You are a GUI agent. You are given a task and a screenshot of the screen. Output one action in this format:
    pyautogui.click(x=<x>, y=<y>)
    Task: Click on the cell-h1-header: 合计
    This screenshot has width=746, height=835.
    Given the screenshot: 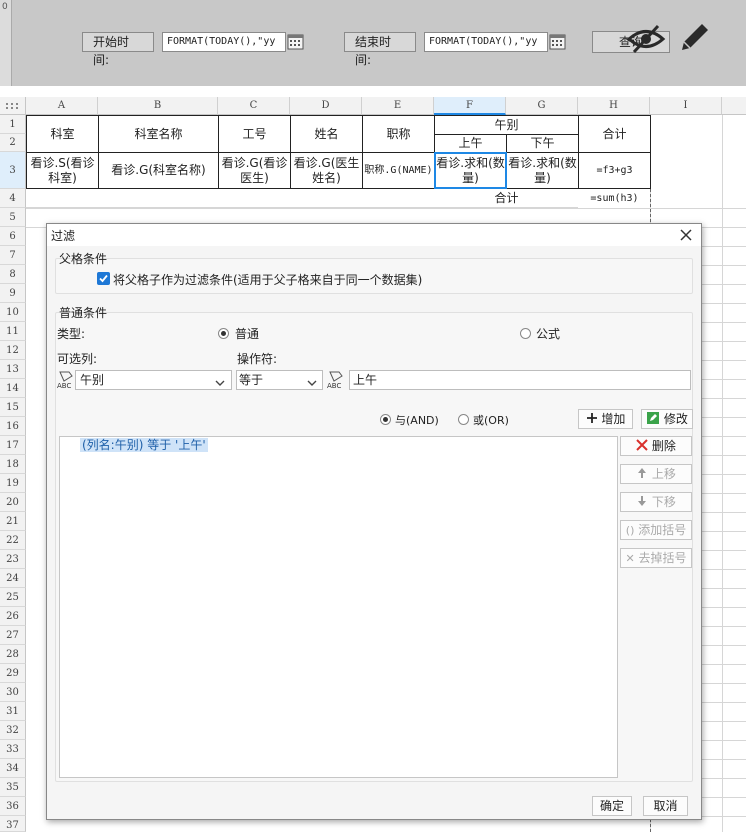 What is the action you would take?
    pyautogui.click(x=614, y=134)
    